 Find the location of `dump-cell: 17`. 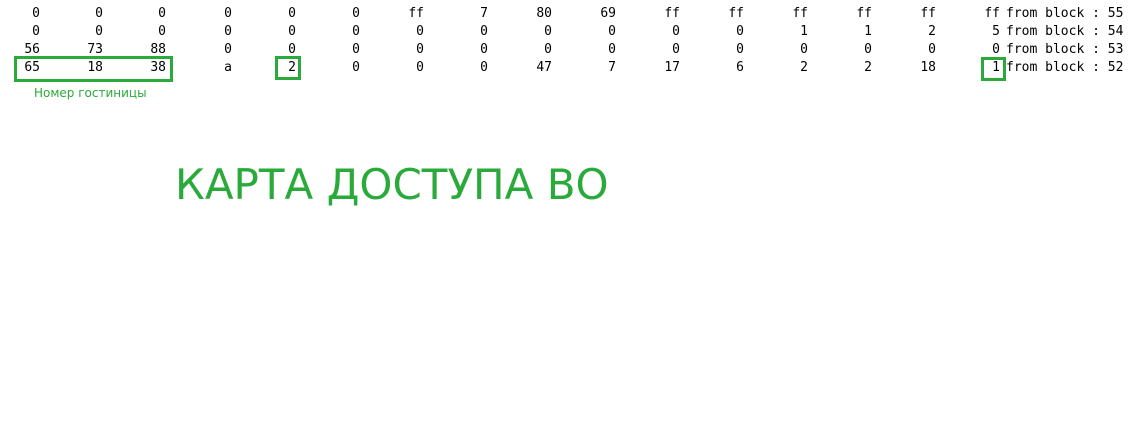

dump-cell: 17 is located at coordinates (672, 67).